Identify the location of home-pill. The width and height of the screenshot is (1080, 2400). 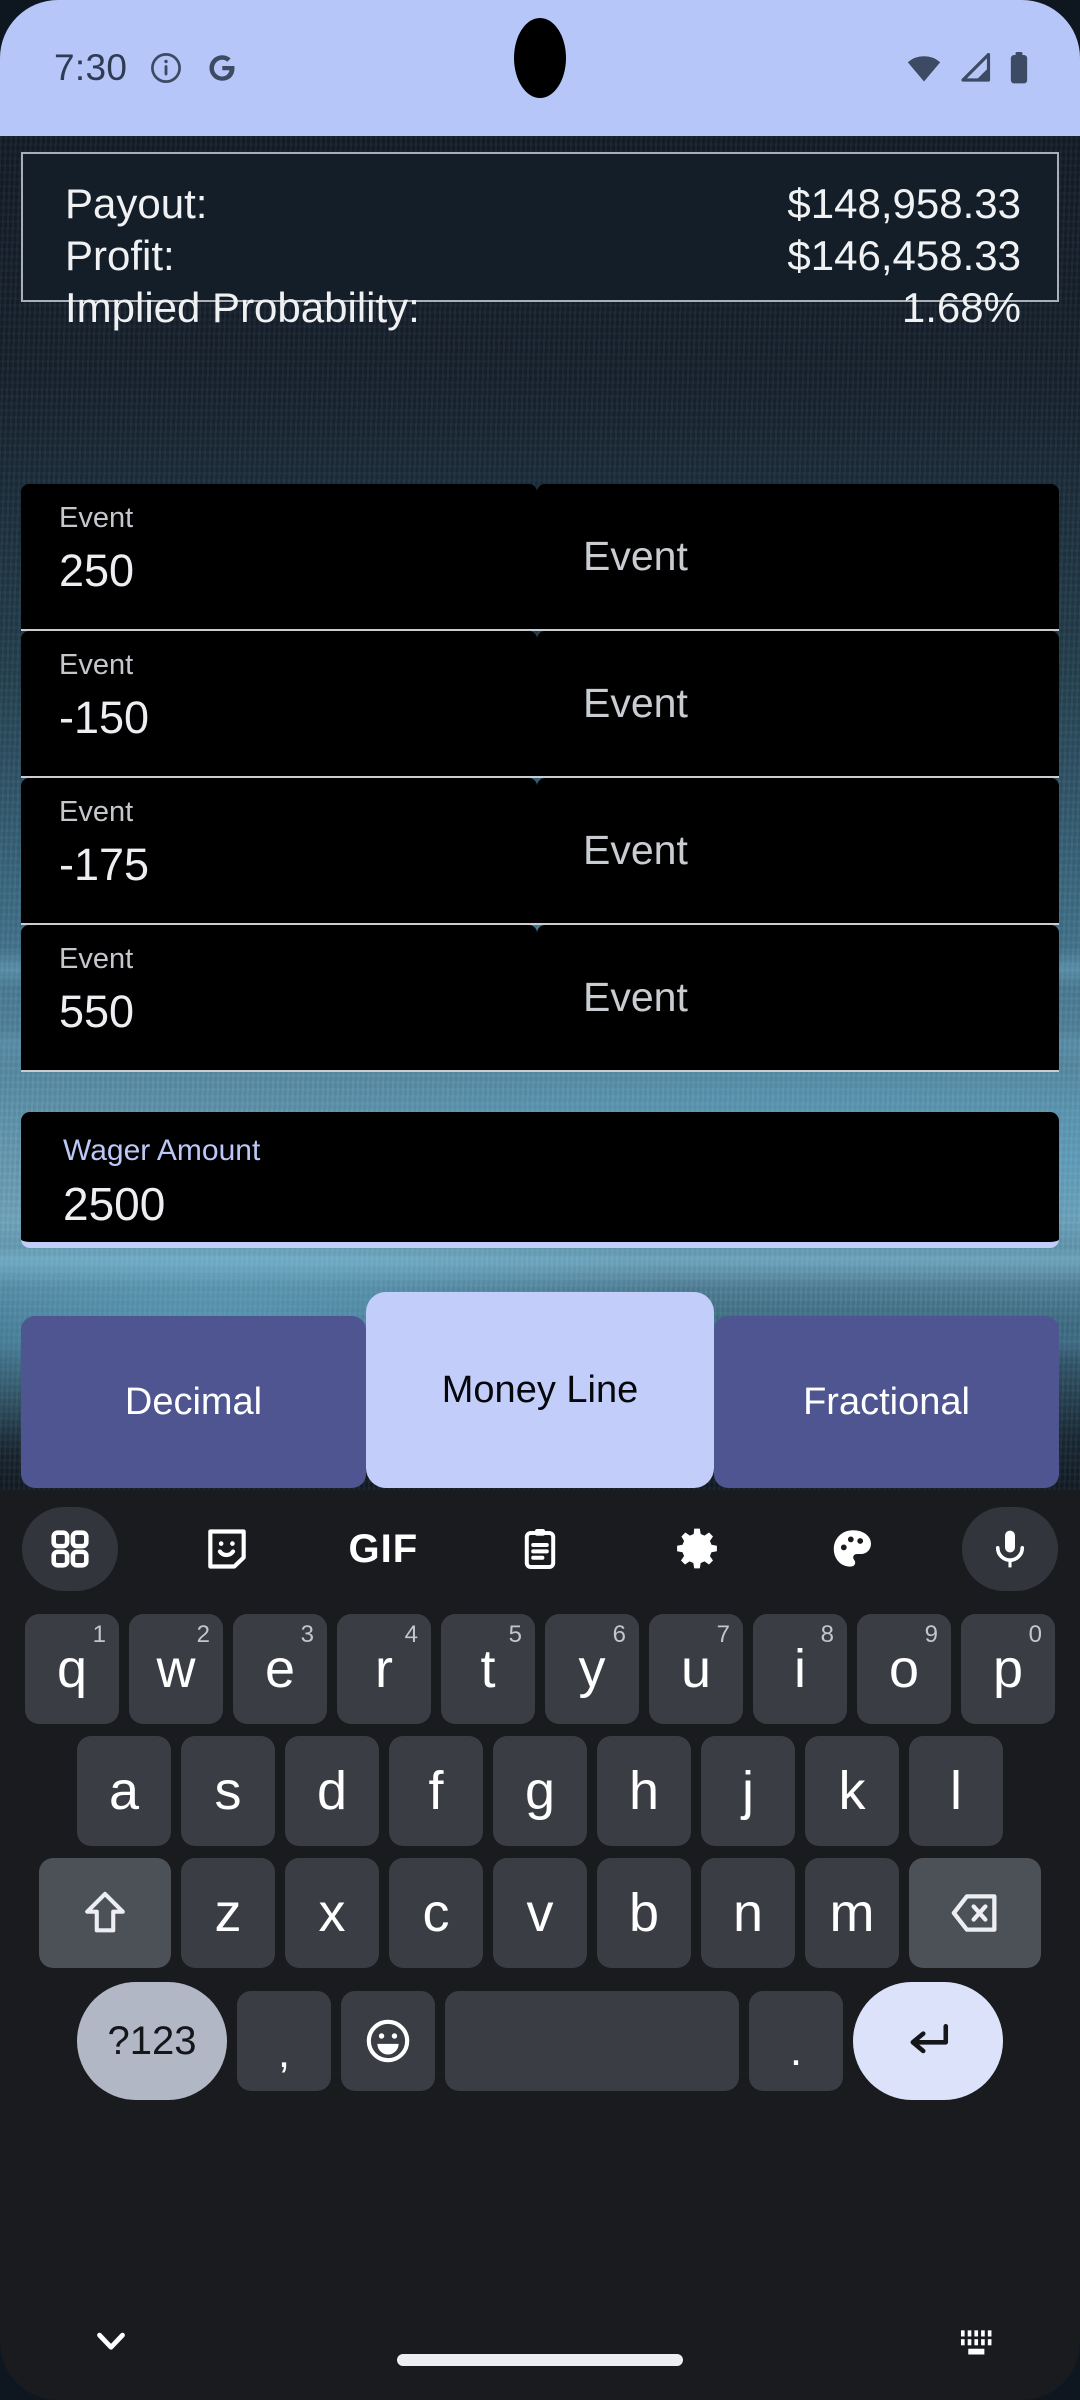
(540, 2360).